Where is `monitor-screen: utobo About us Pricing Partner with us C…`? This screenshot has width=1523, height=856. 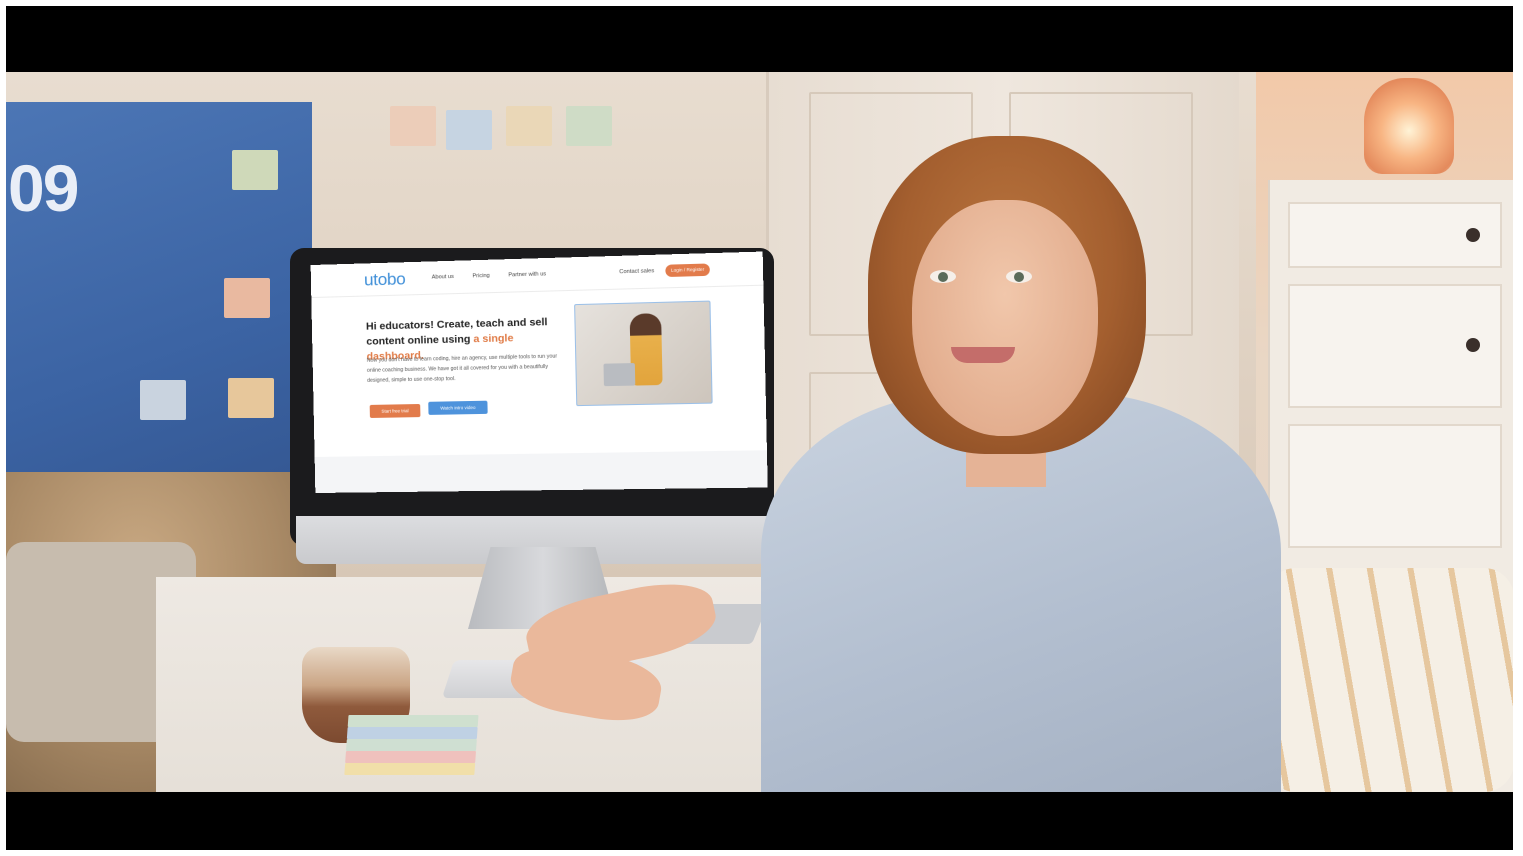 monitor-screen: utobo About us Pricing Partner with us C… is located at coordinates (539, 372).